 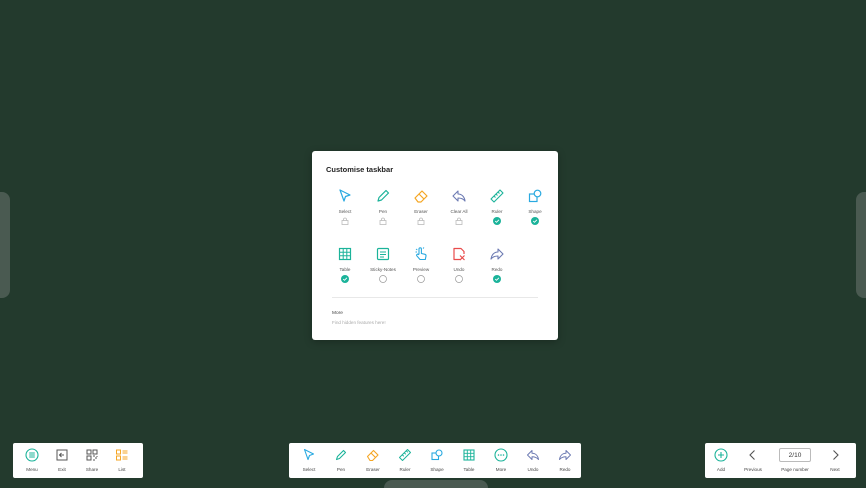 I want to click on list-button: List, so click(x=122, y=457).